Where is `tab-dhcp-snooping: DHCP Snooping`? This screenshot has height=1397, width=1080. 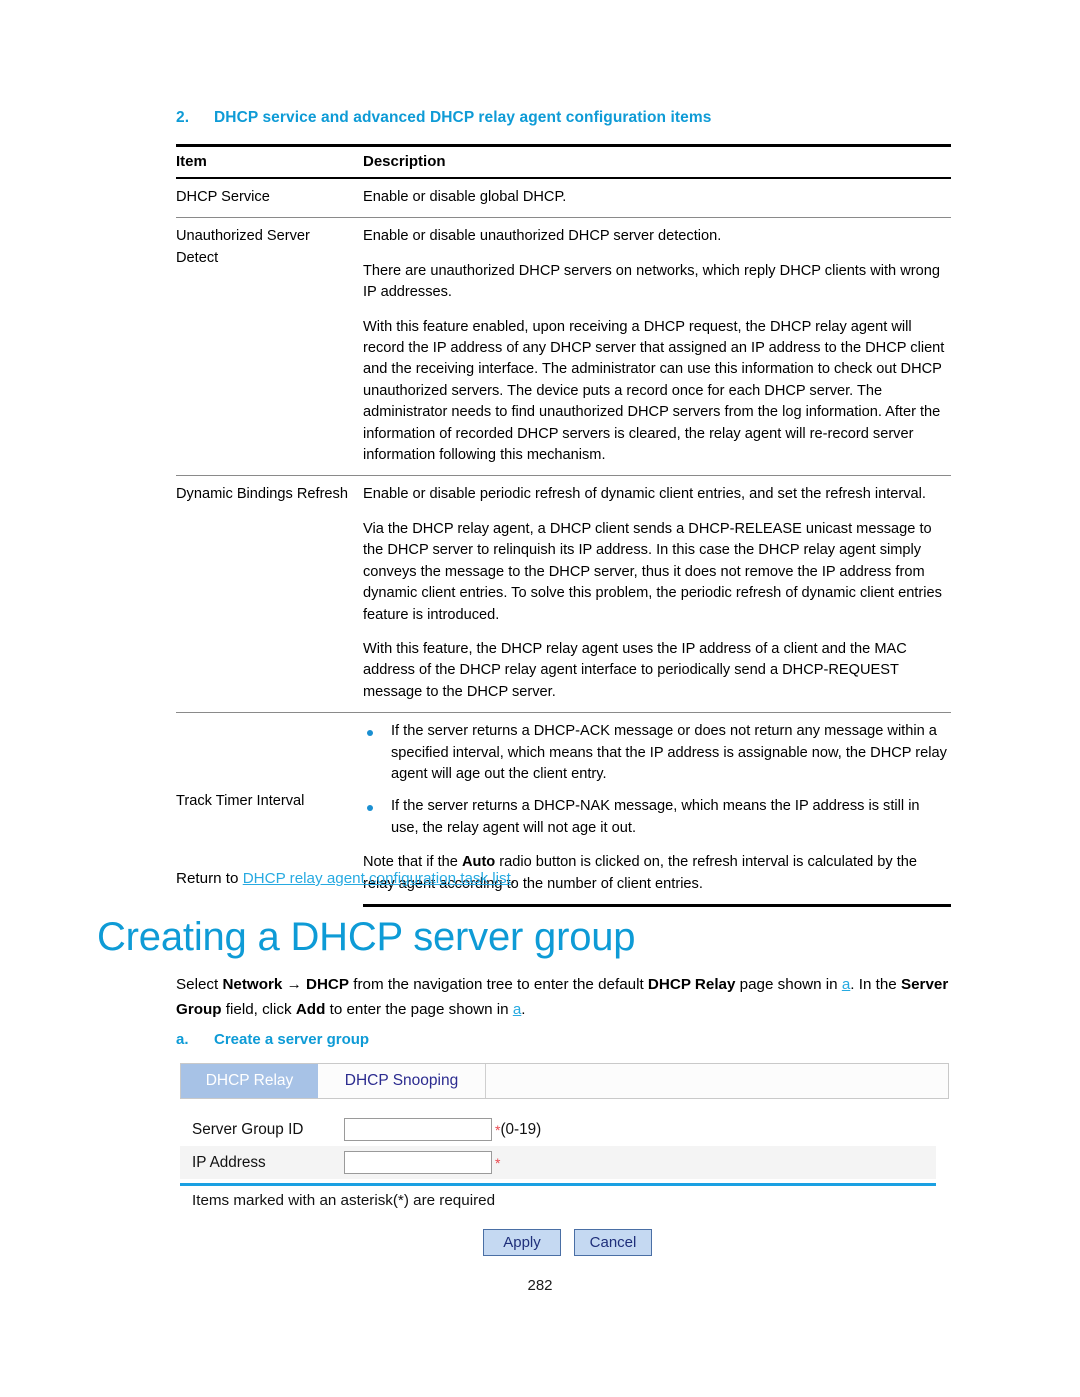
tab-dhcp-snooping: DHCP Snooping is located at coordinates (402, 1081).